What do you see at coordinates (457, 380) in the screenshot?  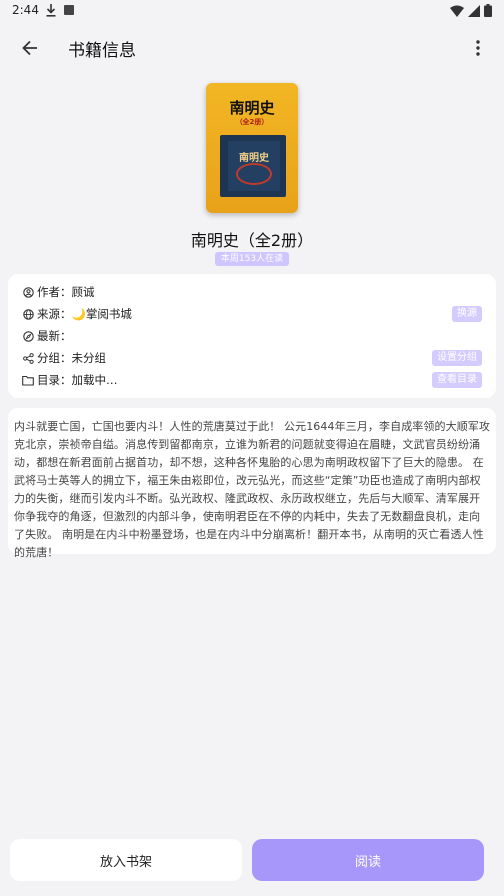 I see `view-toc-button: 查看目录` at bounding box center [457, 380].